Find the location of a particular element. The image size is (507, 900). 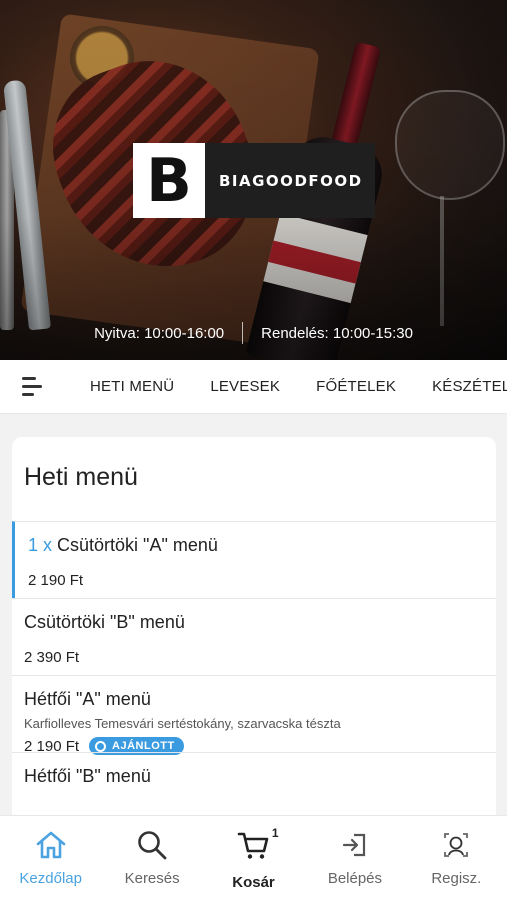

item-name: Hétfői "B" menü is located at coordinates (87, 776).